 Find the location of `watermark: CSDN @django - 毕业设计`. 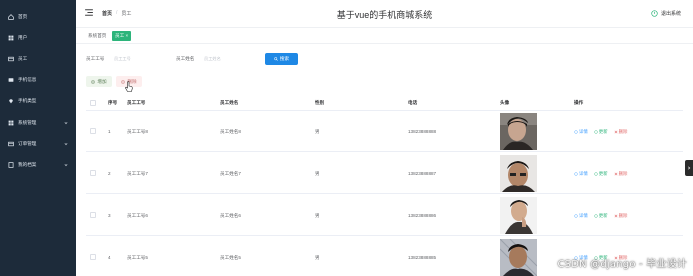

watermark: CSDN @django - 毕业设计 is located at coordinates (622, 264).